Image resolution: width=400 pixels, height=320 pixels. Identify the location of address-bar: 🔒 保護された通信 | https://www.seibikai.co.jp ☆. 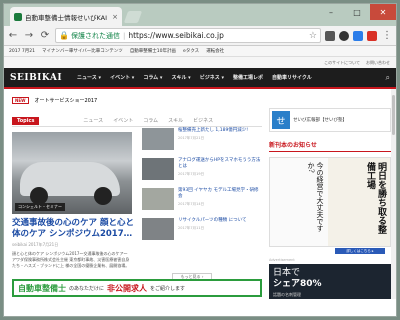
(188, 35).